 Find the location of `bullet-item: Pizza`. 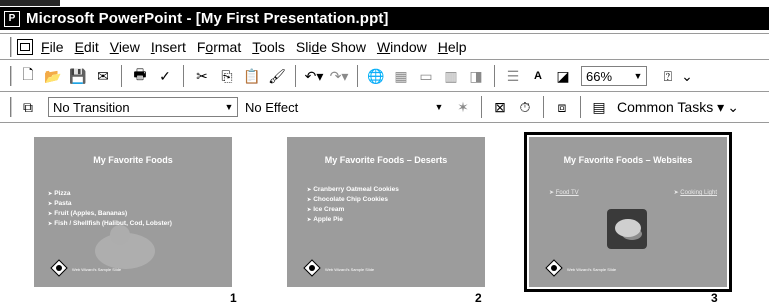

bullet-item: Pizza is located at coordinates (110, 194).